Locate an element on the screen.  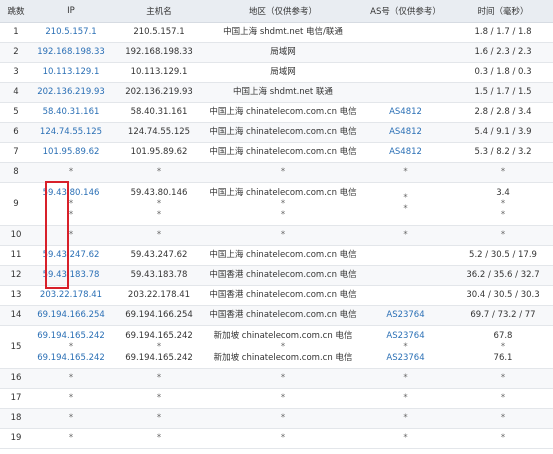
hop-text: 2 is located at coordinates (16, 52).